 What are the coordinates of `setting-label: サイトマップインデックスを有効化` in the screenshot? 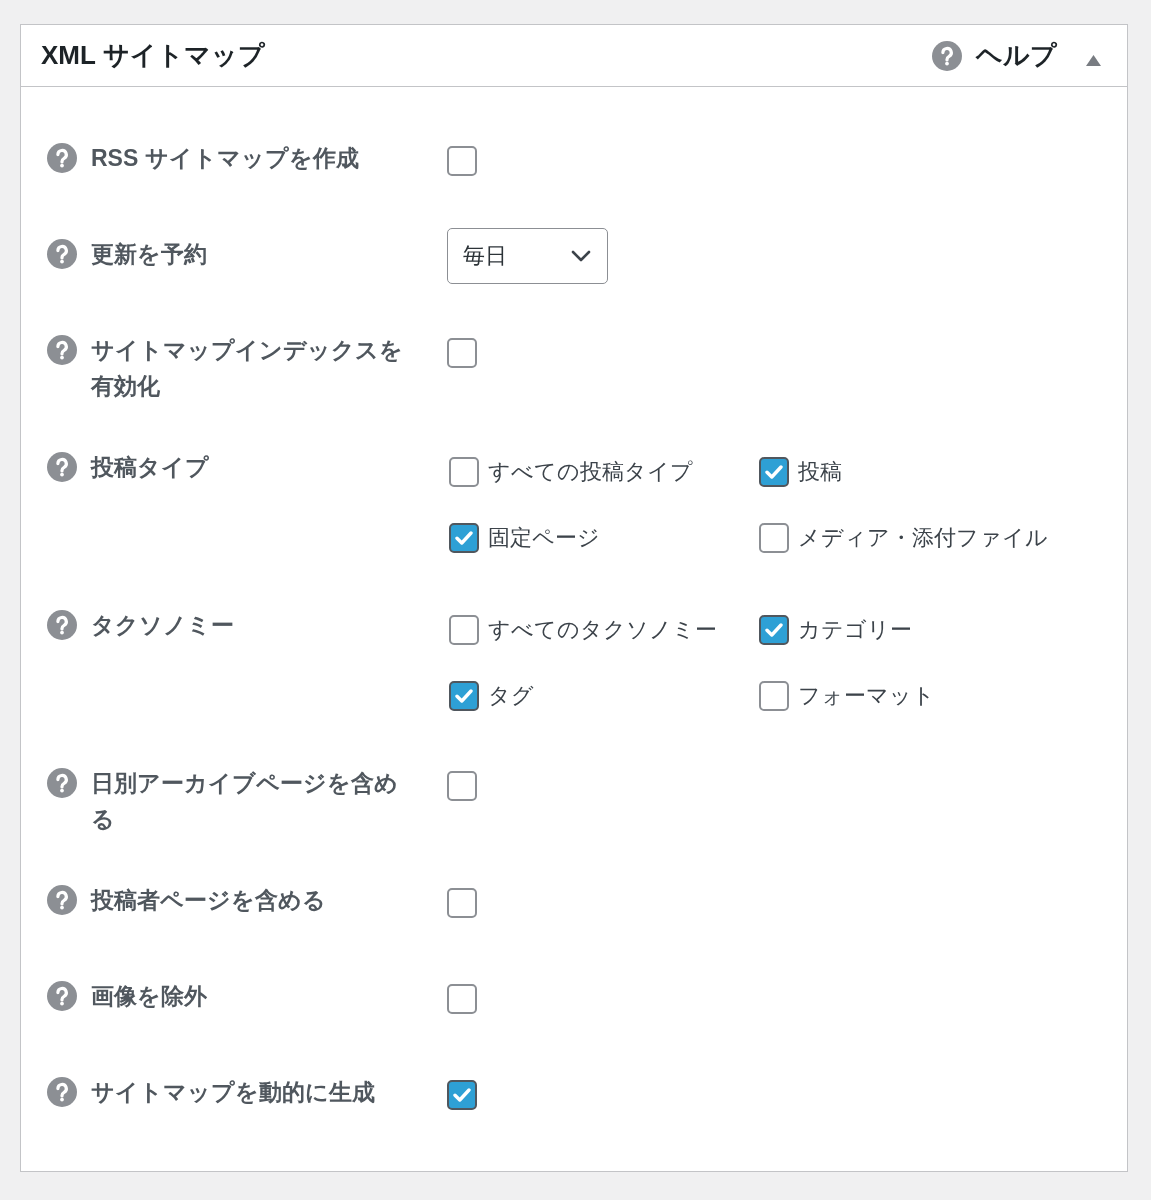 It's located at (247, 368).